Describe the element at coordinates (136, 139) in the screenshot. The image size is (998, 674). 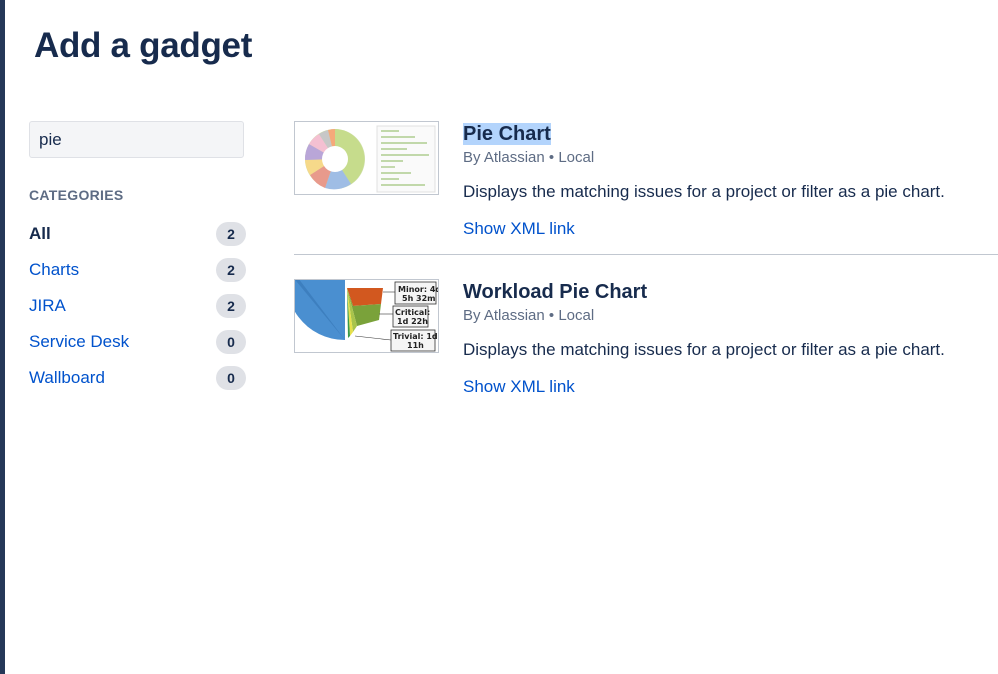
I see `search-input` at that location.